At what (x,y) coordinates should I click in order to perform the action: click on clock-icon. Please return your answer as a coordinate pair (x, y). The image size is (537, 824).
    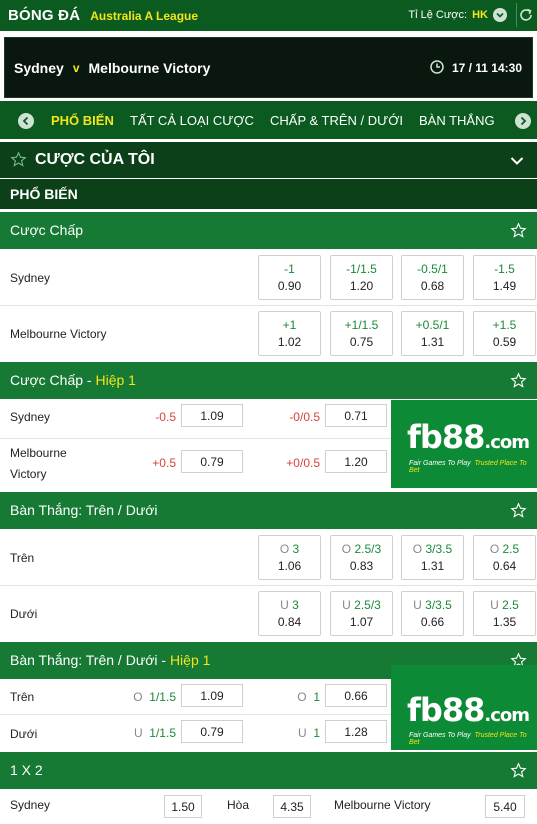
    Looking at the image, I should click on (437, 68).